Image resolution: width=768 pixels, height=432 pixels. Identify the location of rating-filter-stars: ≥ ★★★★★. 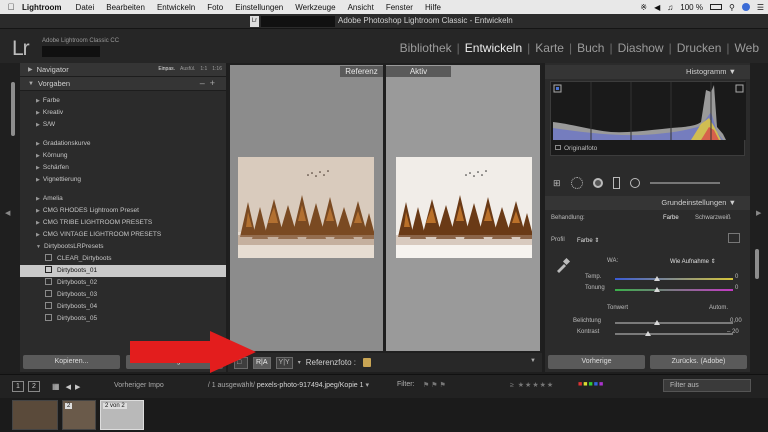
(532, 385).